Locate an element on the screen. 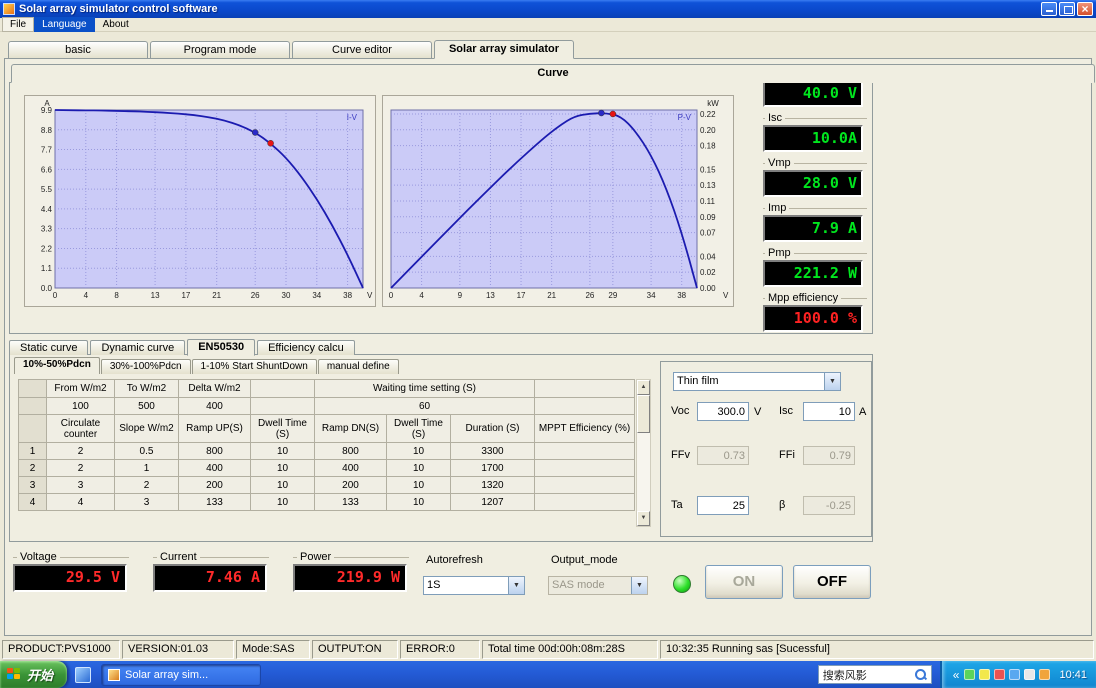 Image resolution: width=1096 pixels, height=688 pixels. search-icon is located at coordinates (920, 674).